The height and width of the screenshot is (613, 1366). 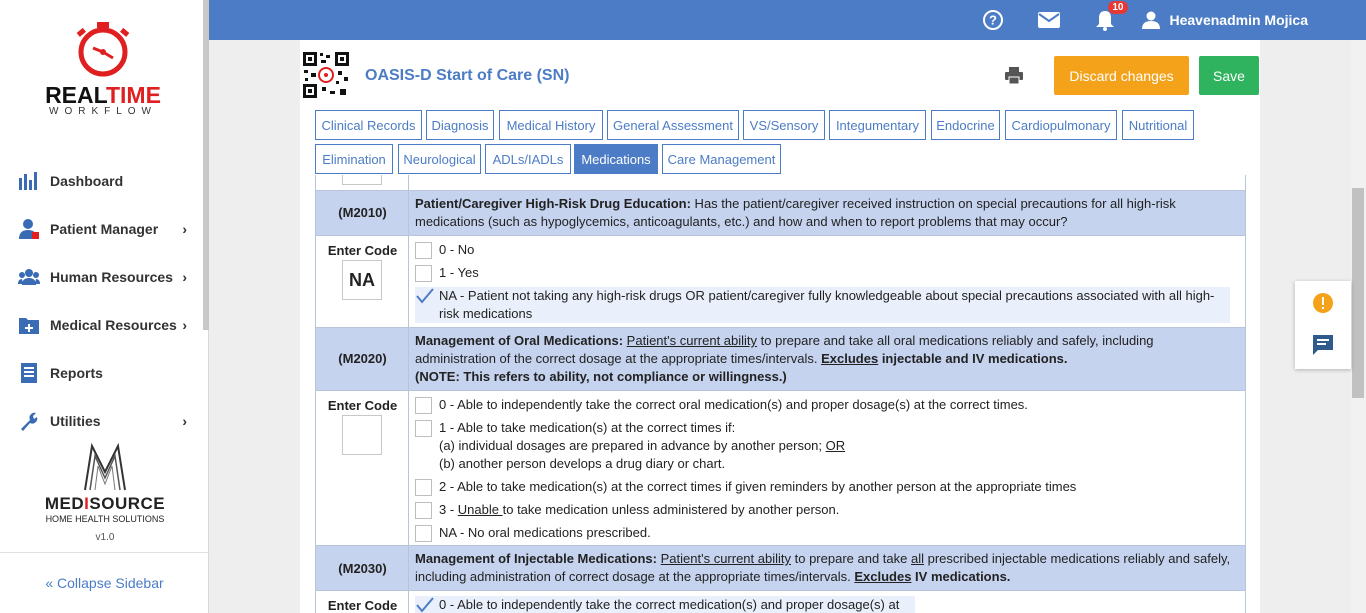 I want to click on sidebar-item-patient-manager: Patient Manager ›, so click(x=101, y=229).